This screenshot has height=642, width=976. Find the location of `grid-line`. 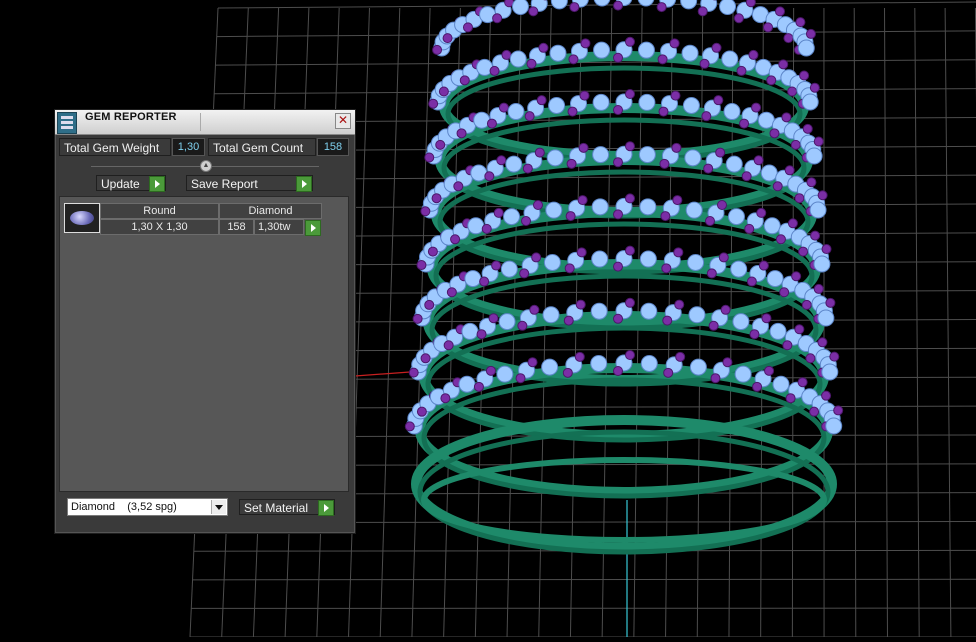

grid-line is located at coordinates (855, 322).